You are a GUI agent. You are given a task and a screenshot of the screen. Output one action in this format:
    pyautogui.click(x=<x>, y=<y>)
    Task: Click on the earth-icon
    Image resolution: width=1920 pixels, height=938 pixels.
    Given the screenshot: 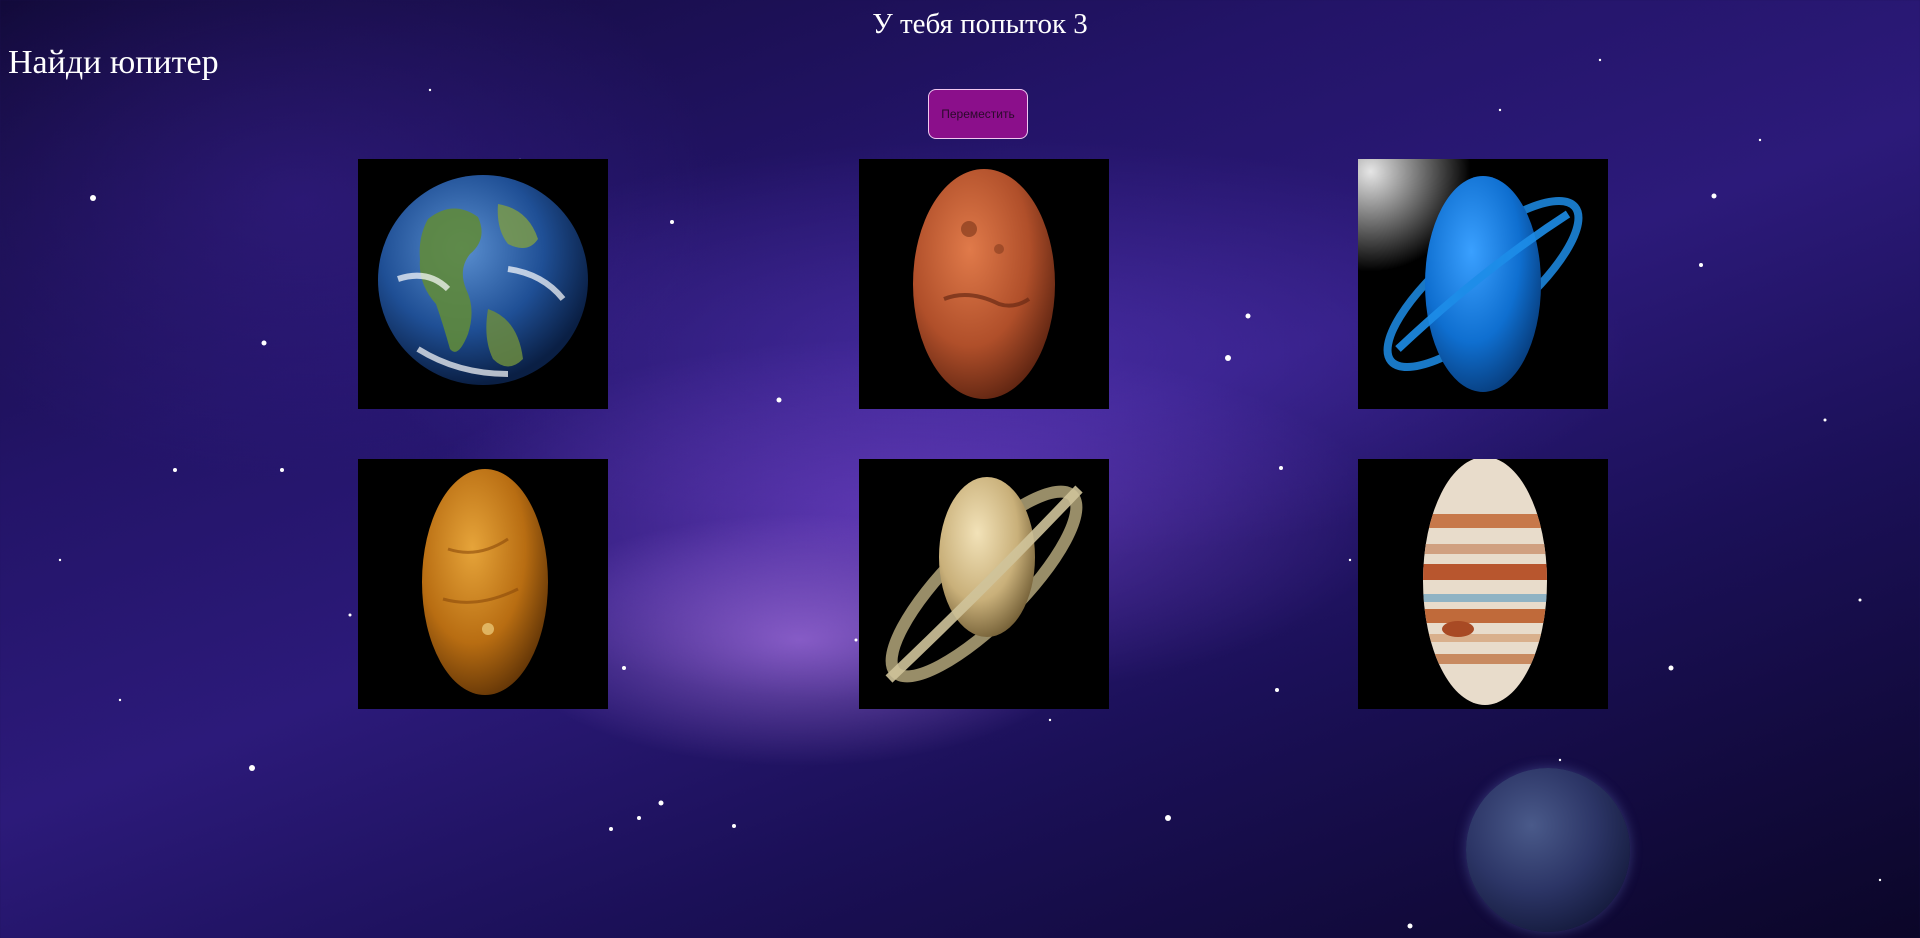 What is the action you would take?
    pyautogui.click(x=483, y=280)
    